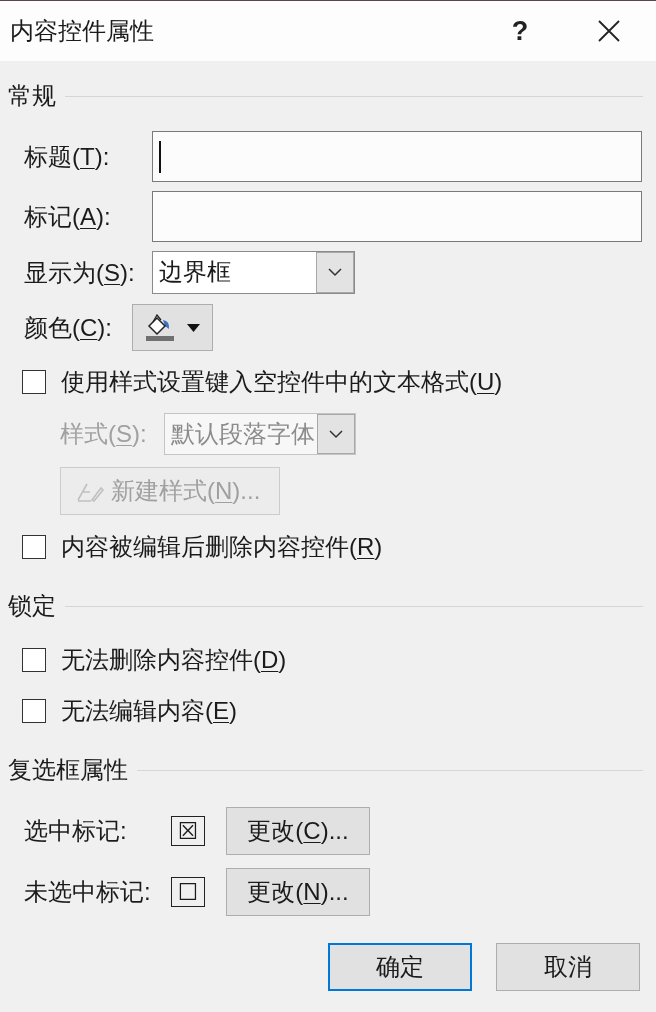 The image size is (656, 1012). I want to click on dropdown: 边界框, so click(253, 272).